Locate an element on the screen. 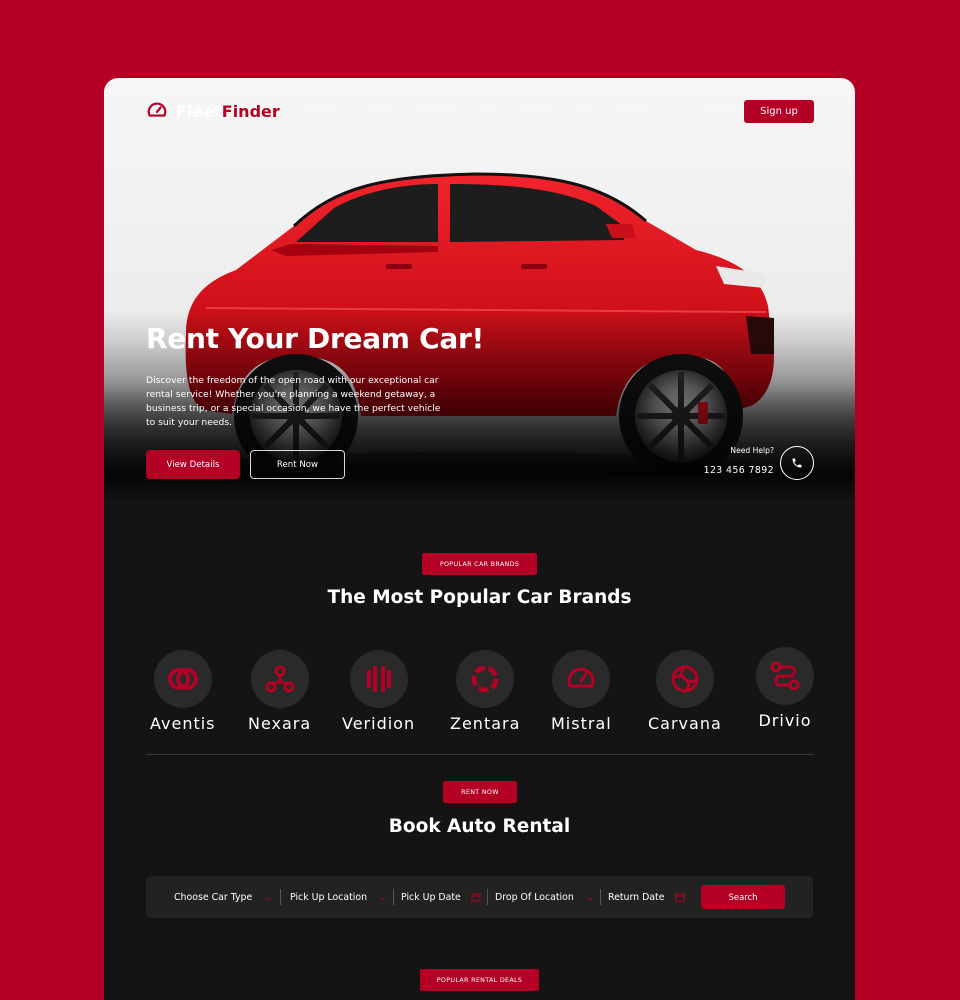  brand-name: Veridion is located at coordinates (379, 723).